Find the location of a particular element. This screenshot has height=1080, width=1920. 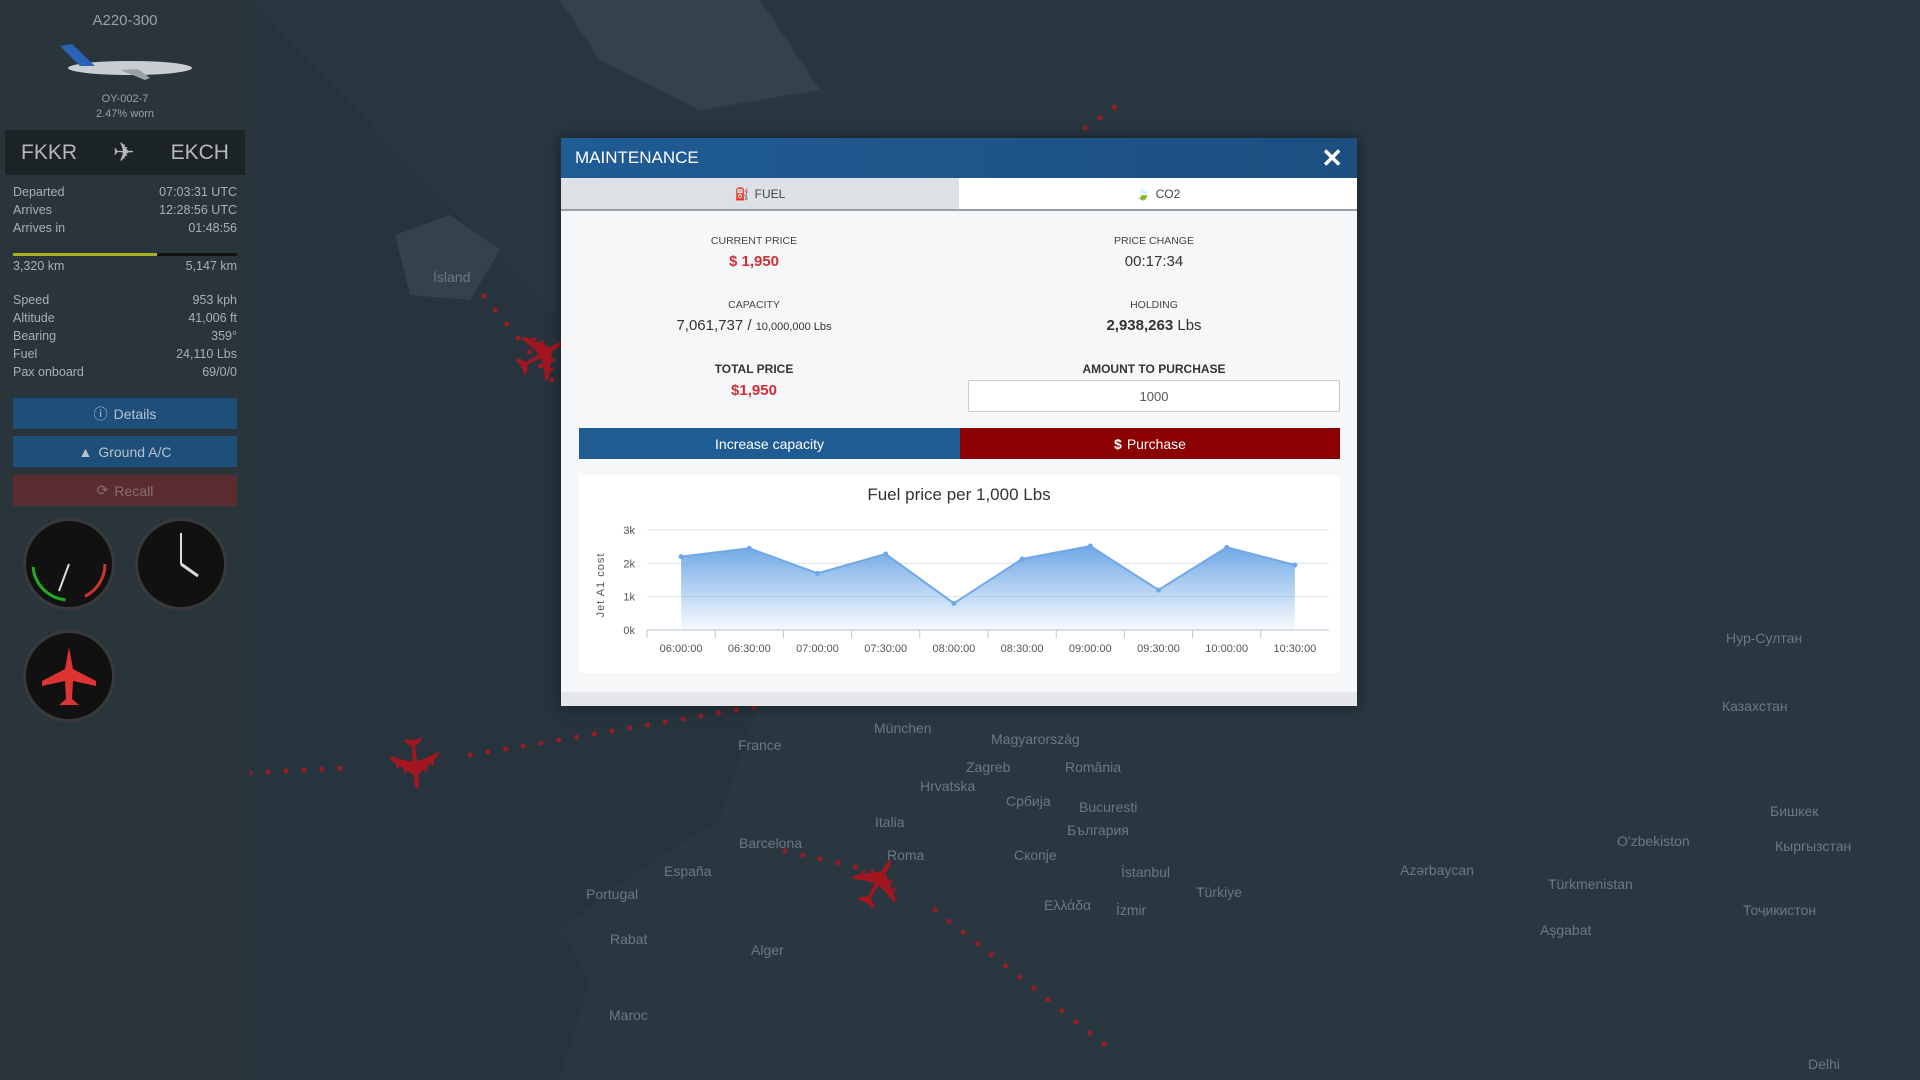

x-tick-label: 09:00:00 is located at coordinates (1090, 649).